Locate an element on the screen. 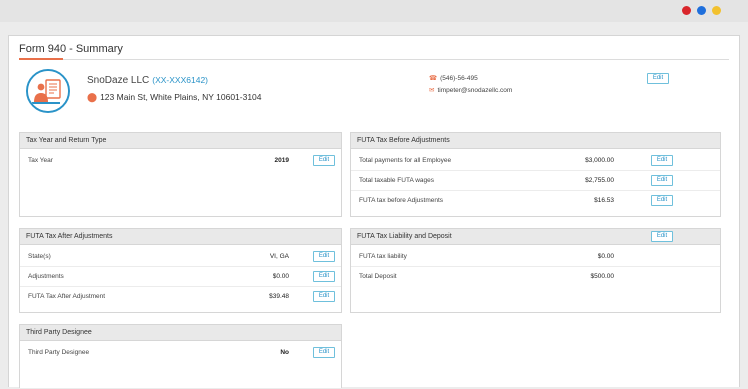 This screenshot has height=389, width=748. panel-header: Third Party Designee is located at coordinates (180, 333).